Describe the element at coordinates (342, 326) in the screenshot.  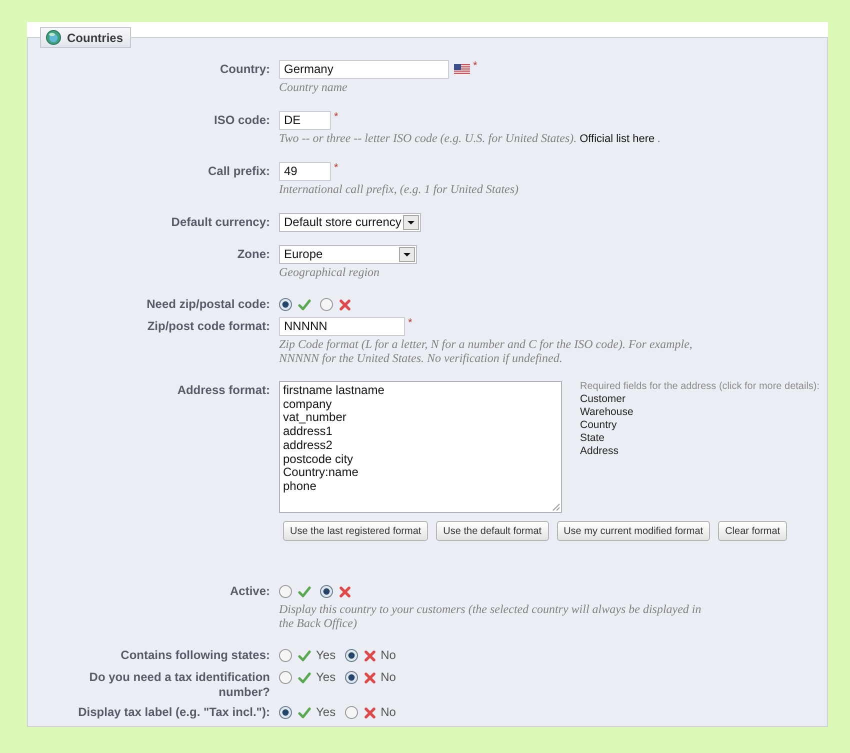
I see `text-field: NNNNN` at that location.